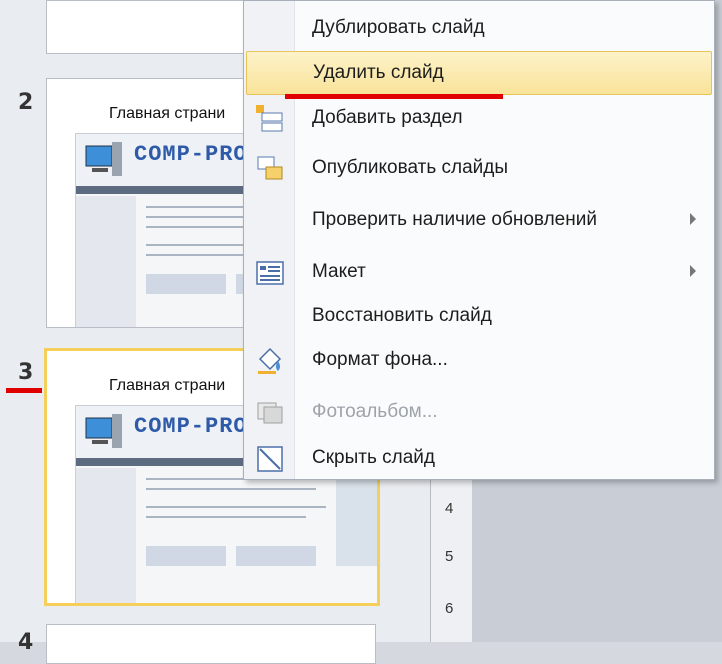  What do you see at coordinates (373, 457) in the screenshot?
I see `menu-item-label: Скрыть слайд` at bounding box center [373, 457].